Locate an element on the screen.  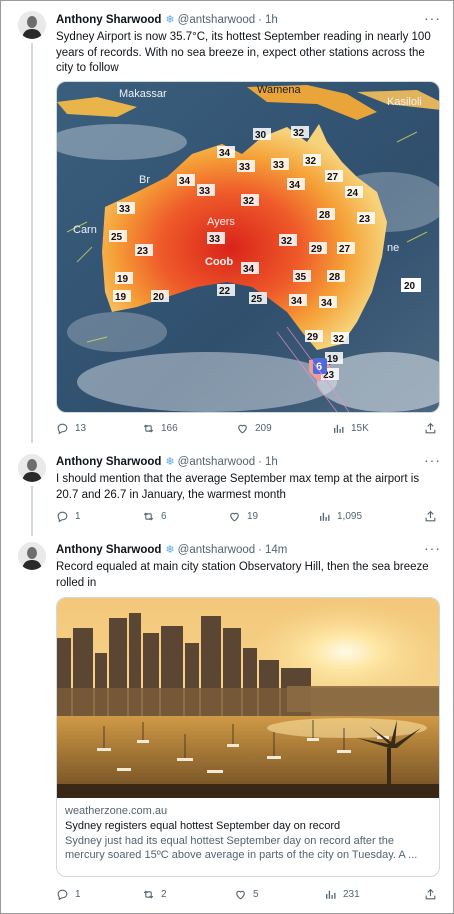
card-domain: weatherzone.com.au is located at coordinates (116, 811).